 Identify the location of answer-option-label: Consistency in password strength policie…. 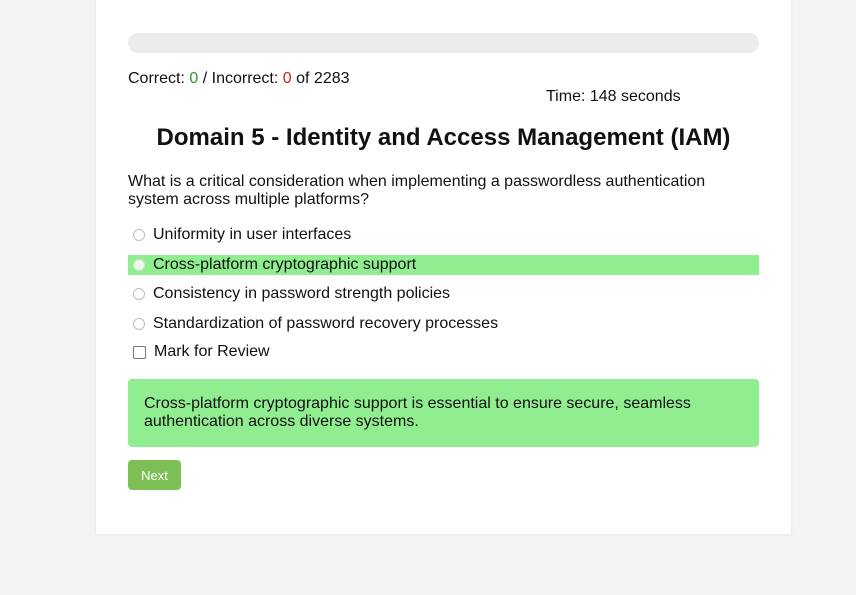
(302, 293).